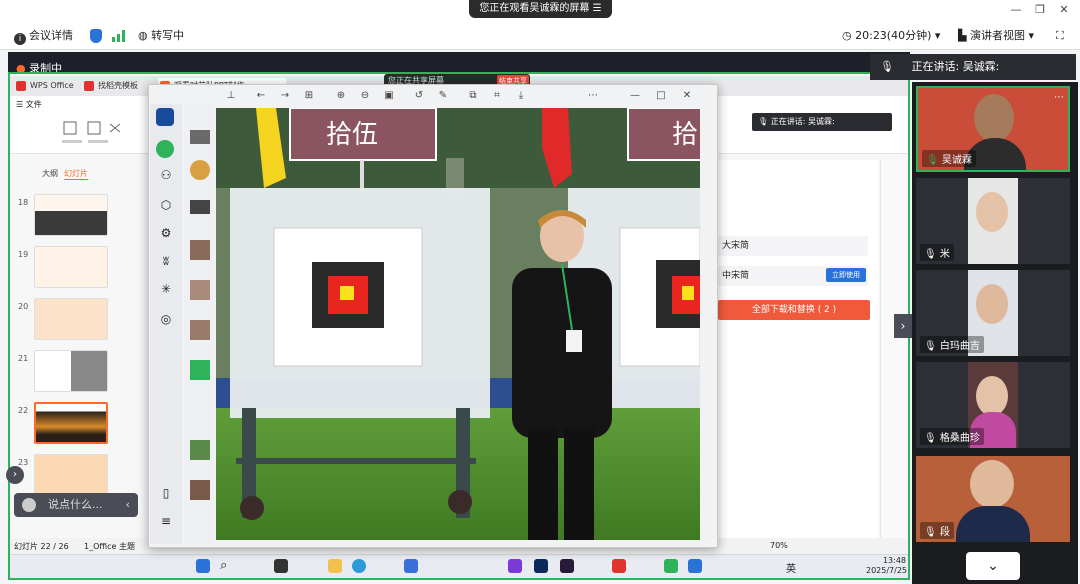  What do you see at coordinates (685, 135) in the screenshot?
I see `sign-text-right: 拾` at bounding box center [685, 135].